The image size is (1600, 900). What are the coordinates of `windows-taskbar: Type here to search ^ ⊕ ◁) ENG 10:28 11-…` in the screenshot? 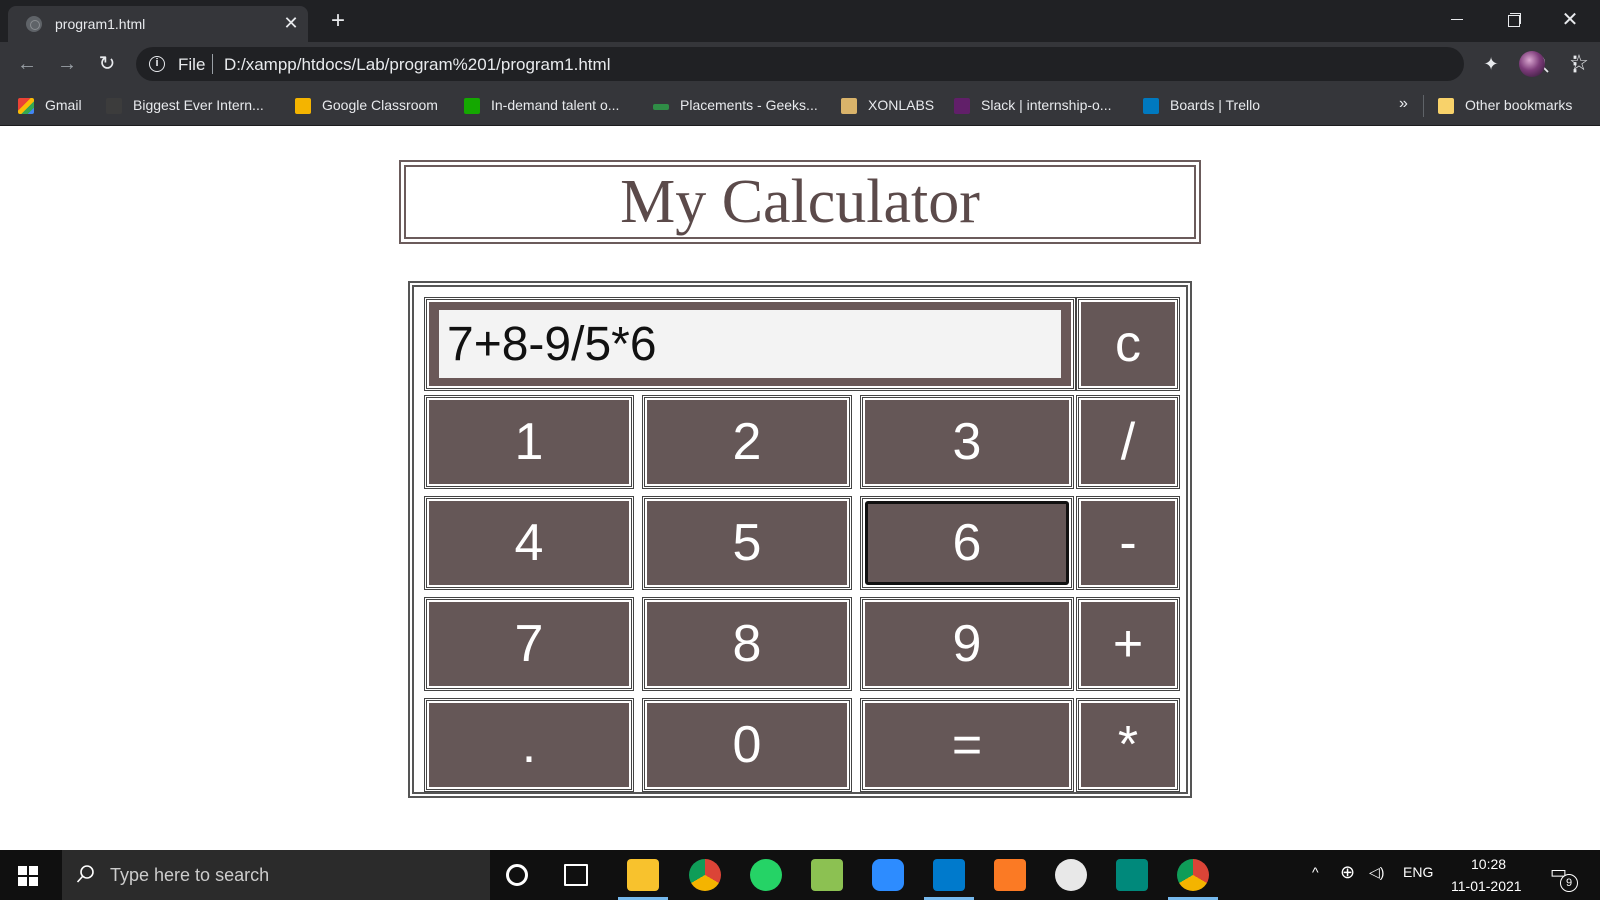 It's located at (800, 875).